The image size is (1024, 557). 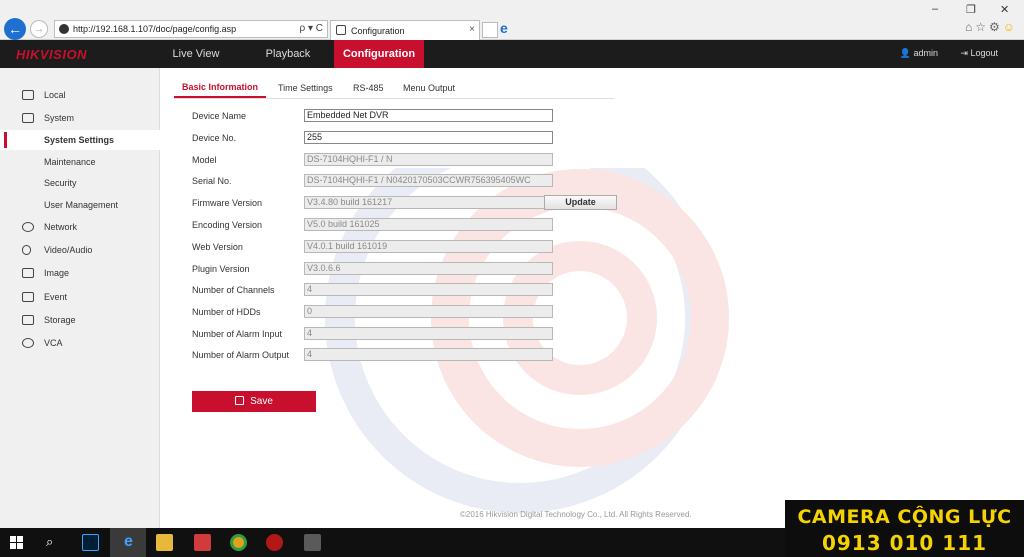 I want to click on user-menu: 👤 admin, so click(x=919, y=53).